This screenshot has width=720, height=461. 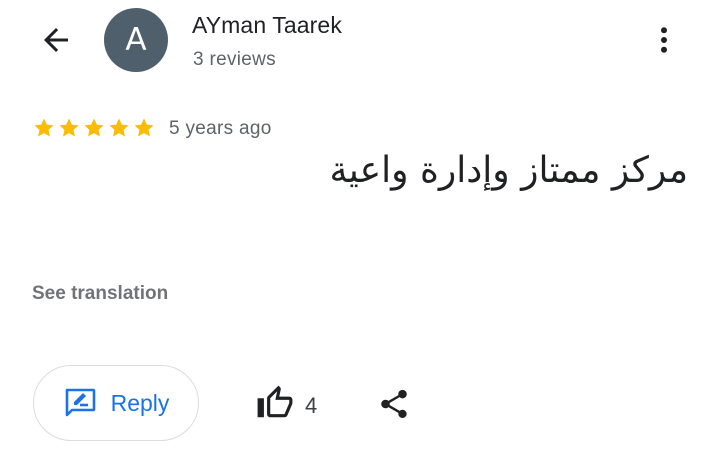 I want to click on like-count: 4, so click(x=311, y=405).